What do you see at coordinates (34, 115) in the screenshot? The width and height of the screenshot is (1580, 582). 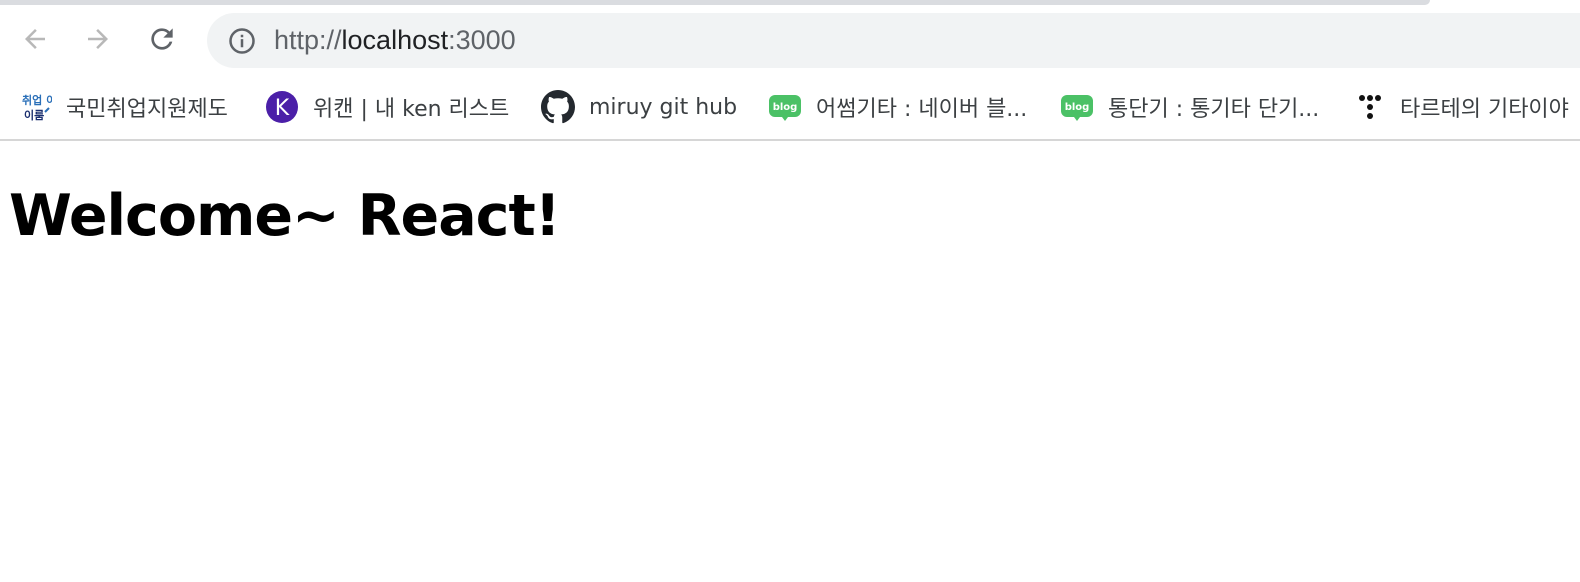 I see `svg-text: 이룸` at bounding box center [34, 115].